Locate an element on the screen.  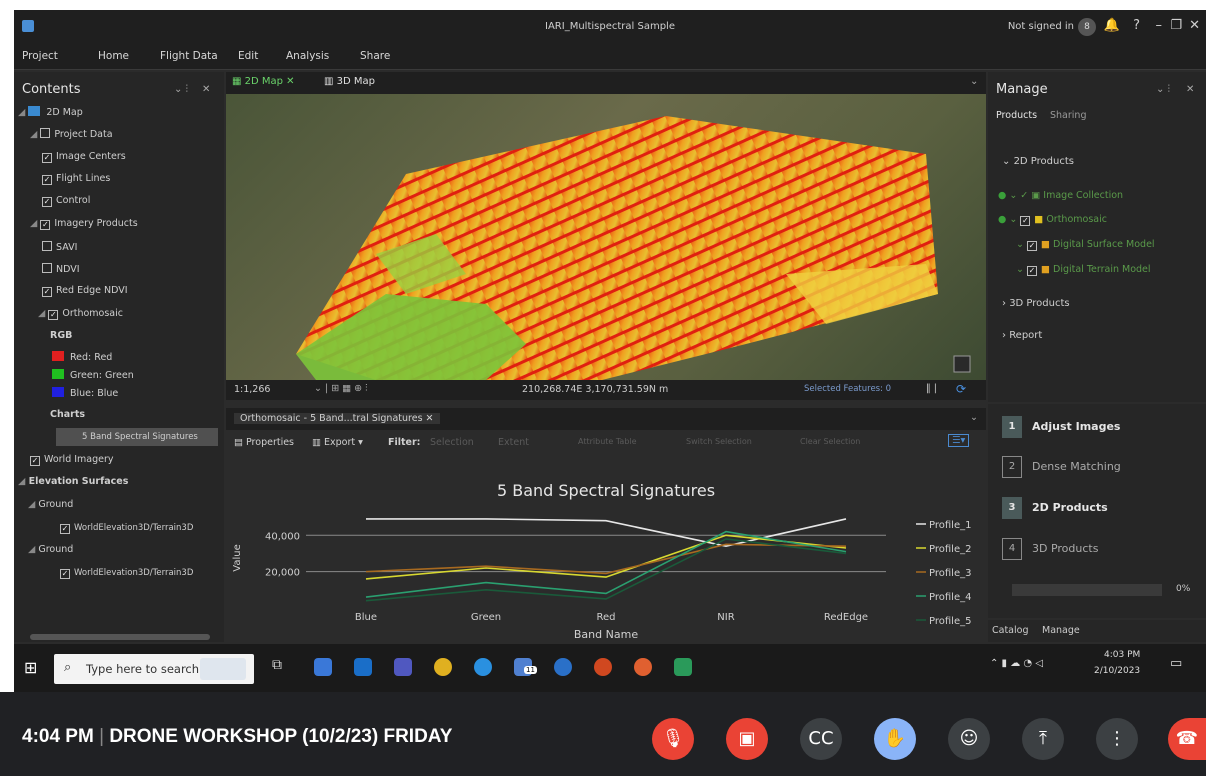
legend-toggle-icon: ☰▾ is located at coordinates (959, 440).